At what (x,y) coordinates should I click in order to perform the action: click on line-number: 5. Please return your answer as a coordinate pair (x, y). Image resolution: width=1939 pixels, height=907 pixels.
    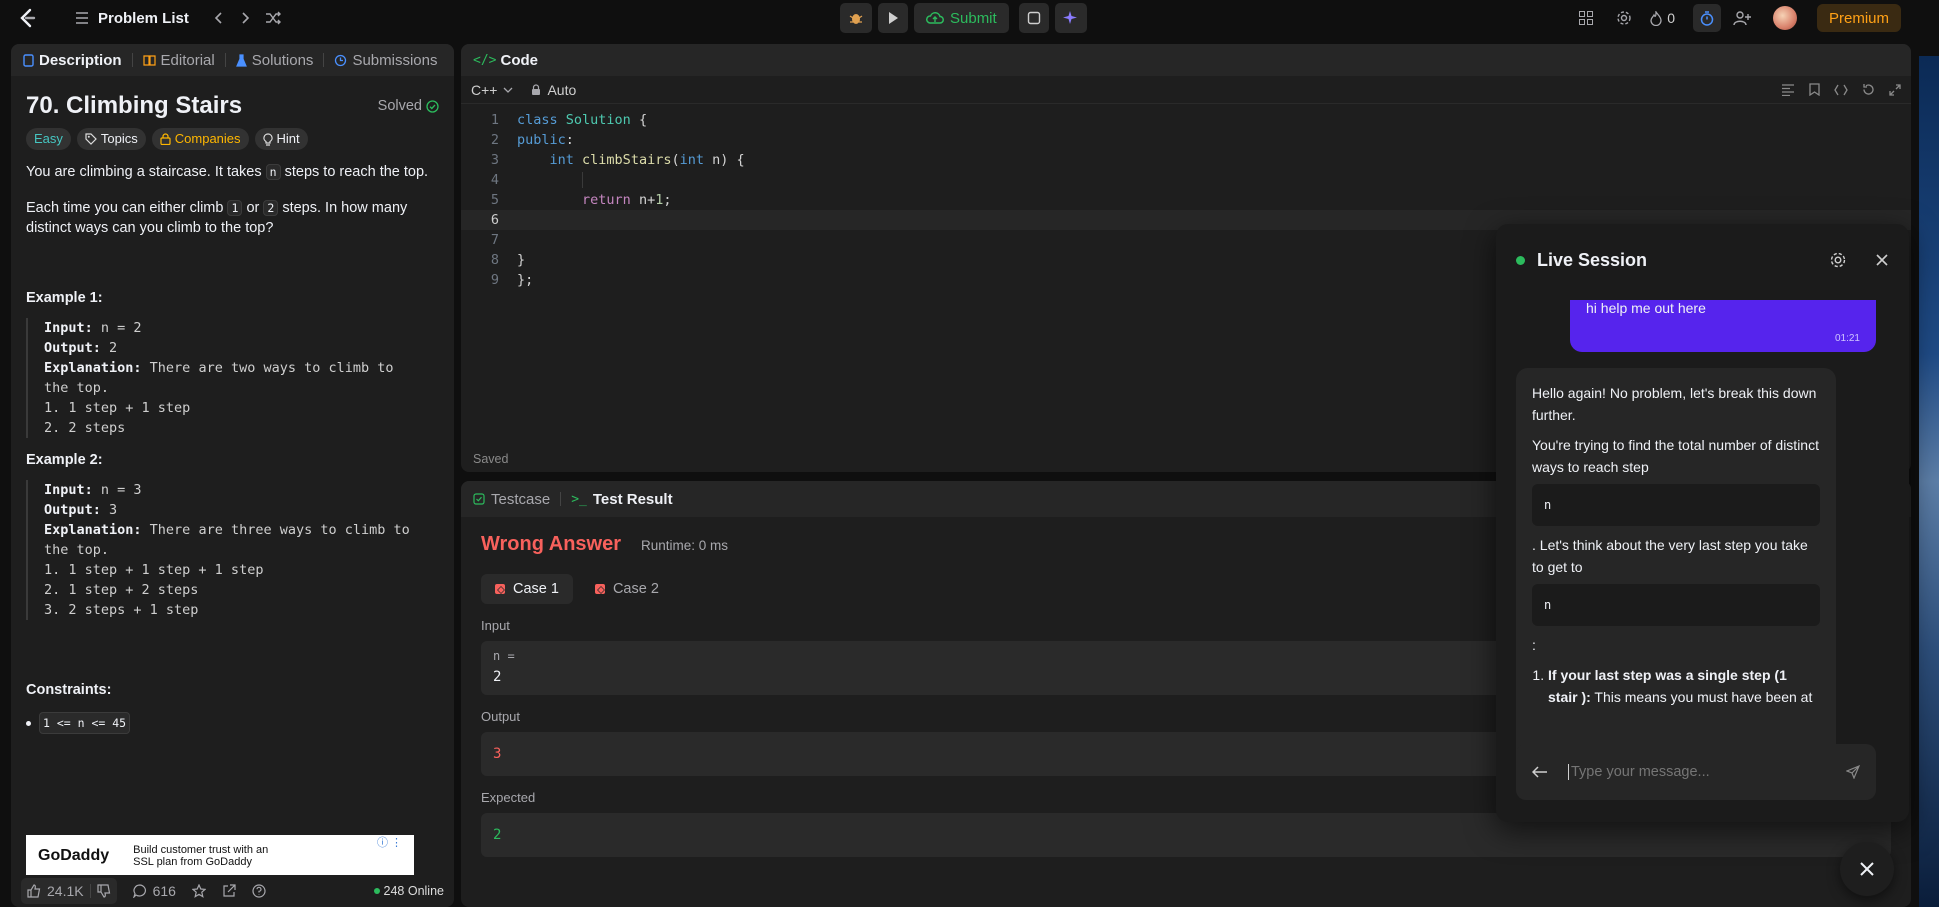
    Looking at the image, I should click on (494, 200).